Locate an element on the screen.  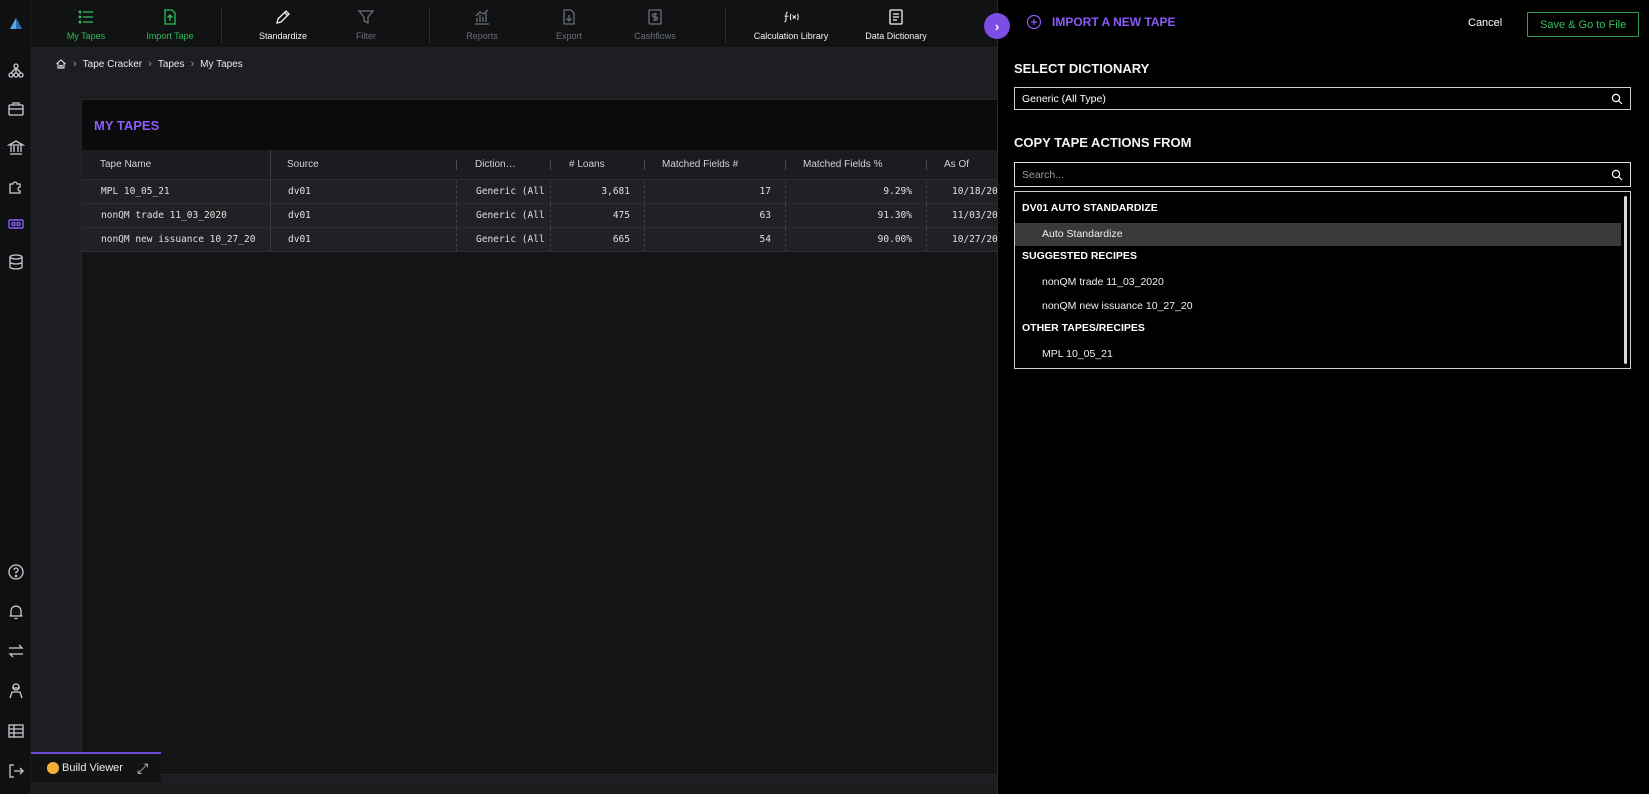
column-header-loans: # Loans is located at coordinates (587, 164).